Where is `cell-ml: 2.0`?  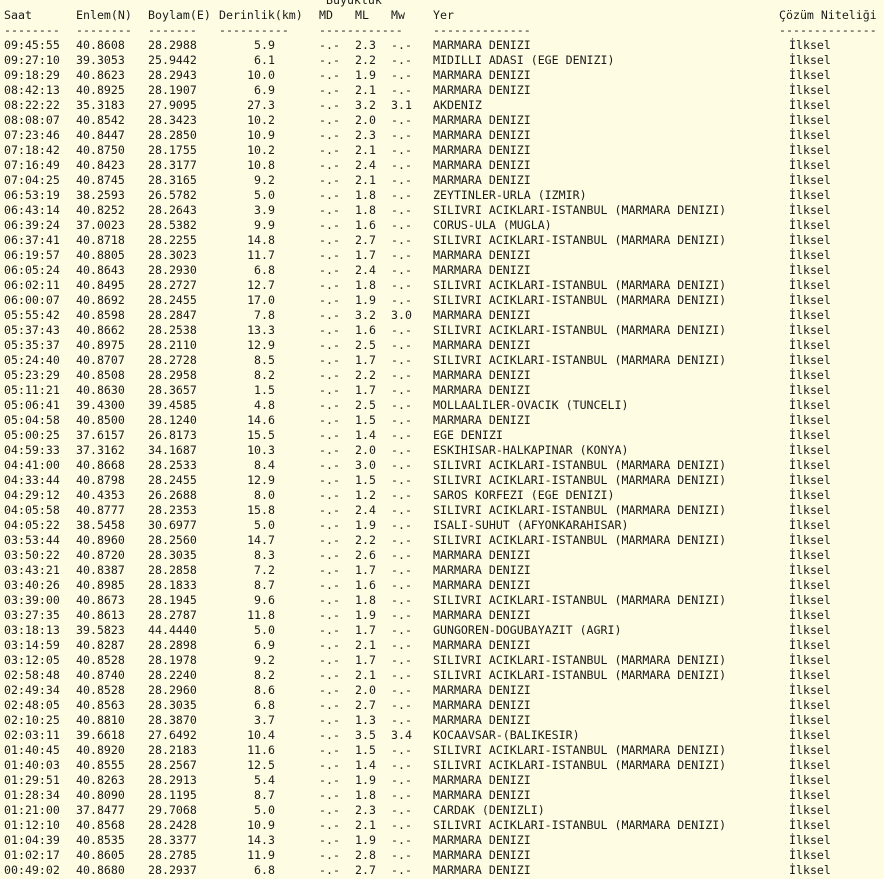 cell-ml: 2.0 is located at coordinates (365, 690).